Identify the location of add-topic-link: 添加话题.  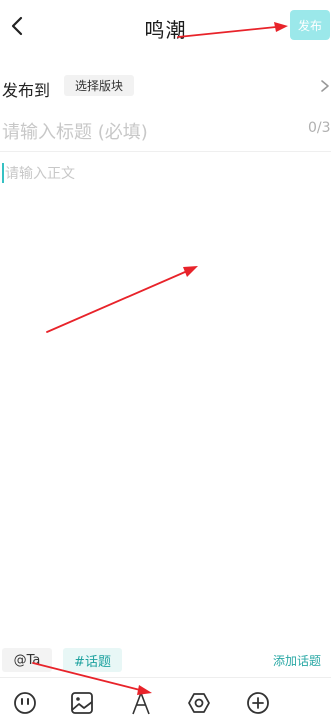
(297, 660).